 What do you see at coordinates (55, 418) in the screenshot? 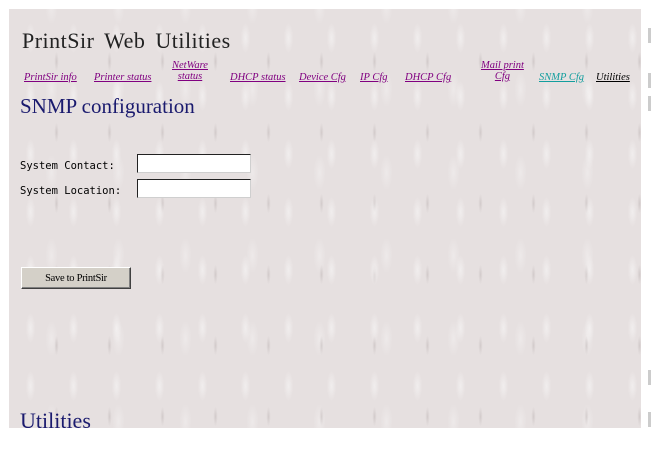
I see `utilities-section-heading: Utilities` at bounding box center [55, 418].